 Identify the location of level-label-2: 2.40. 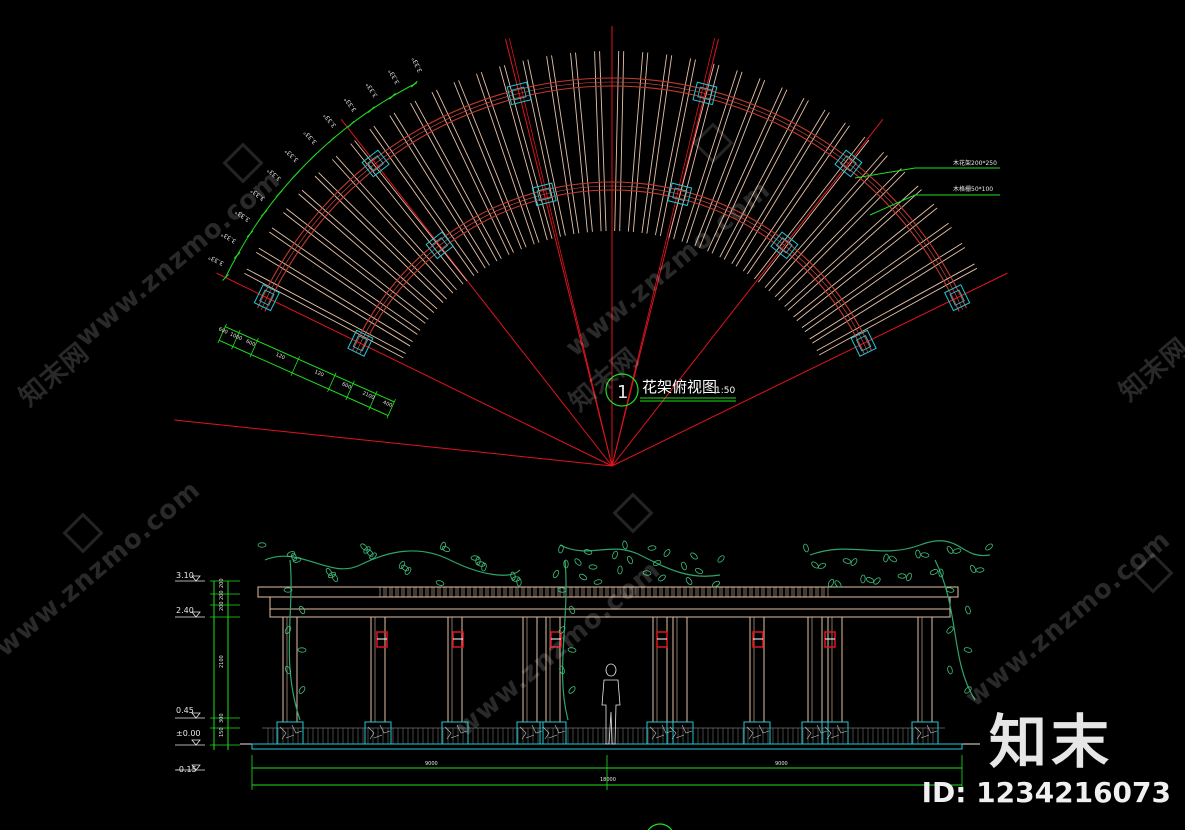
(185, 610).